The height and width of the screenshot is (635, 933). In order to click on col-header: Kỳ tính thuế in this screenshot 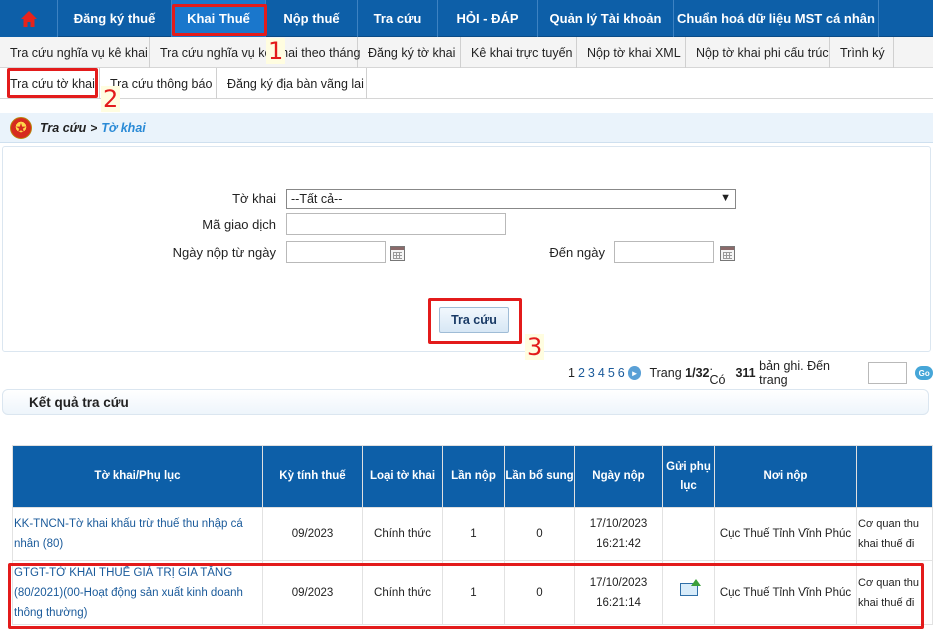, I will do `click(312, 476)`.